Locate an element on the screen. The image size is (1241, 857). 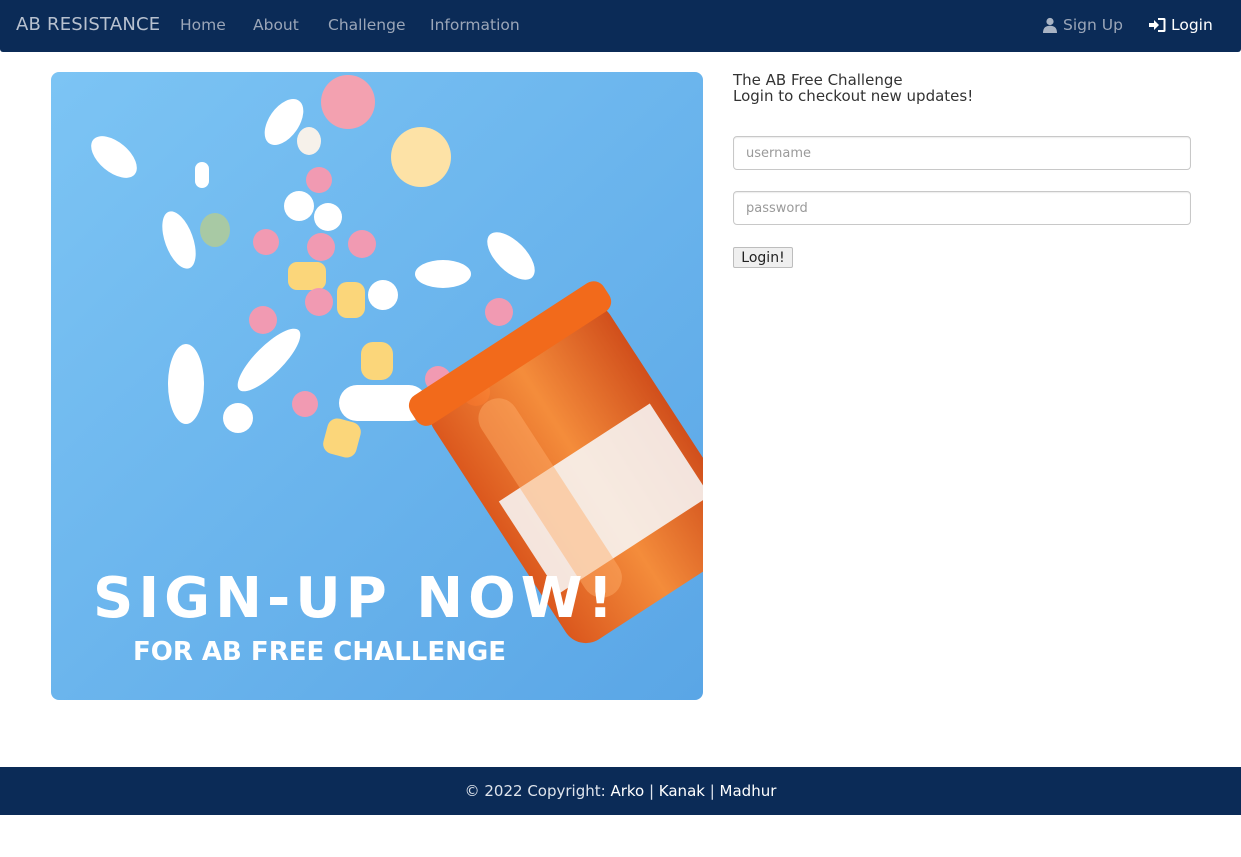
user-icon is located at coordinates (1050, 25).